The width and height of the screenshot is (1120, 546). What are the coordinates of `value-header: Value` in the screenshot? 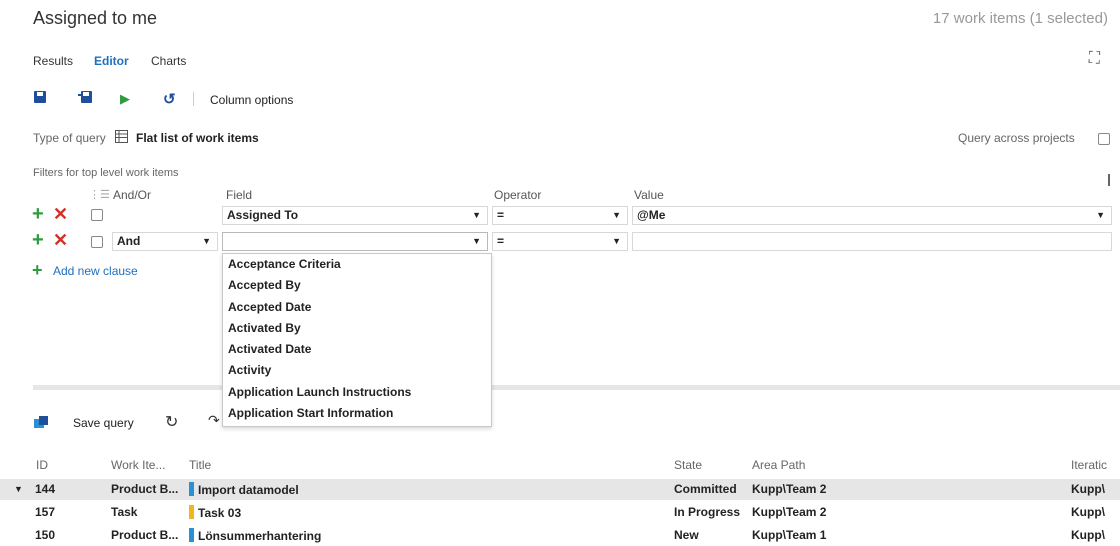 It's located at (649, 195).